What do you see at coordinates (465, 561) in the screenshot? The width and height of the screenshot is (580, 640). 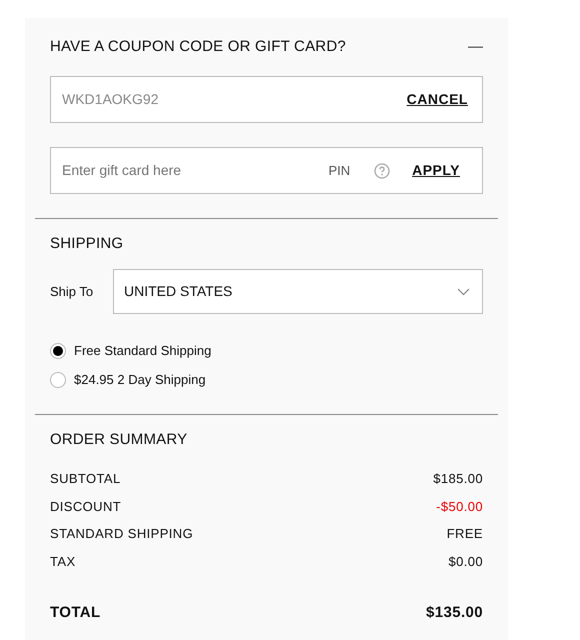 I see `summary-value: $0.00` at bounding box center [465, 561].